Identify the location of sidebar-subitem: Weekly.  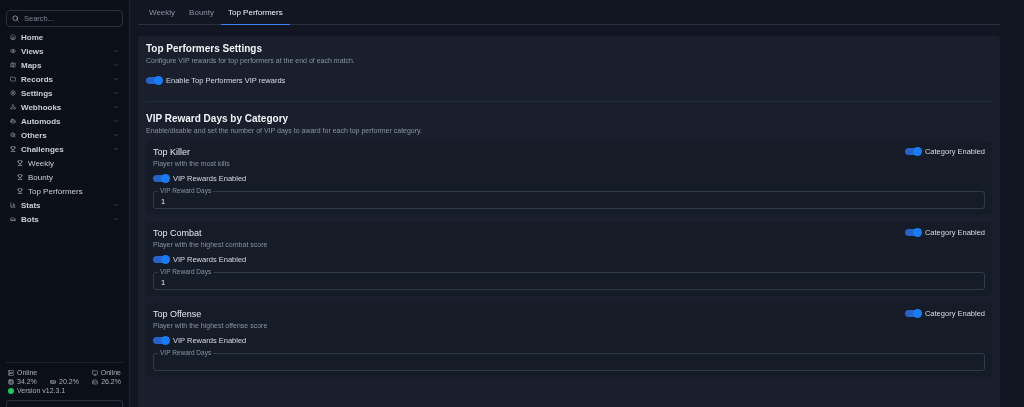
(64, 163).